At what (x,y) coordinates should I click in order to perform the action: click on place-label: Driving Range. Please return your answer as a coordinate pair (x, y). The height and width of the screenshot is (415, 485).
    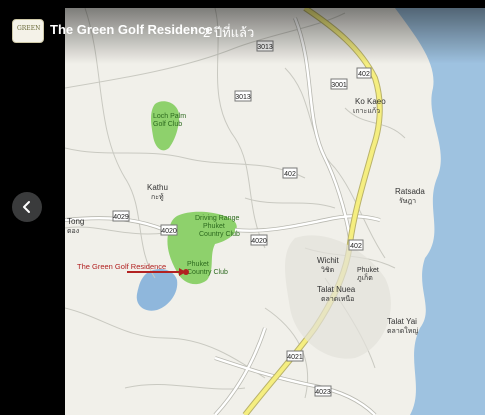
    Looking at the image, I should click on (217, 218).